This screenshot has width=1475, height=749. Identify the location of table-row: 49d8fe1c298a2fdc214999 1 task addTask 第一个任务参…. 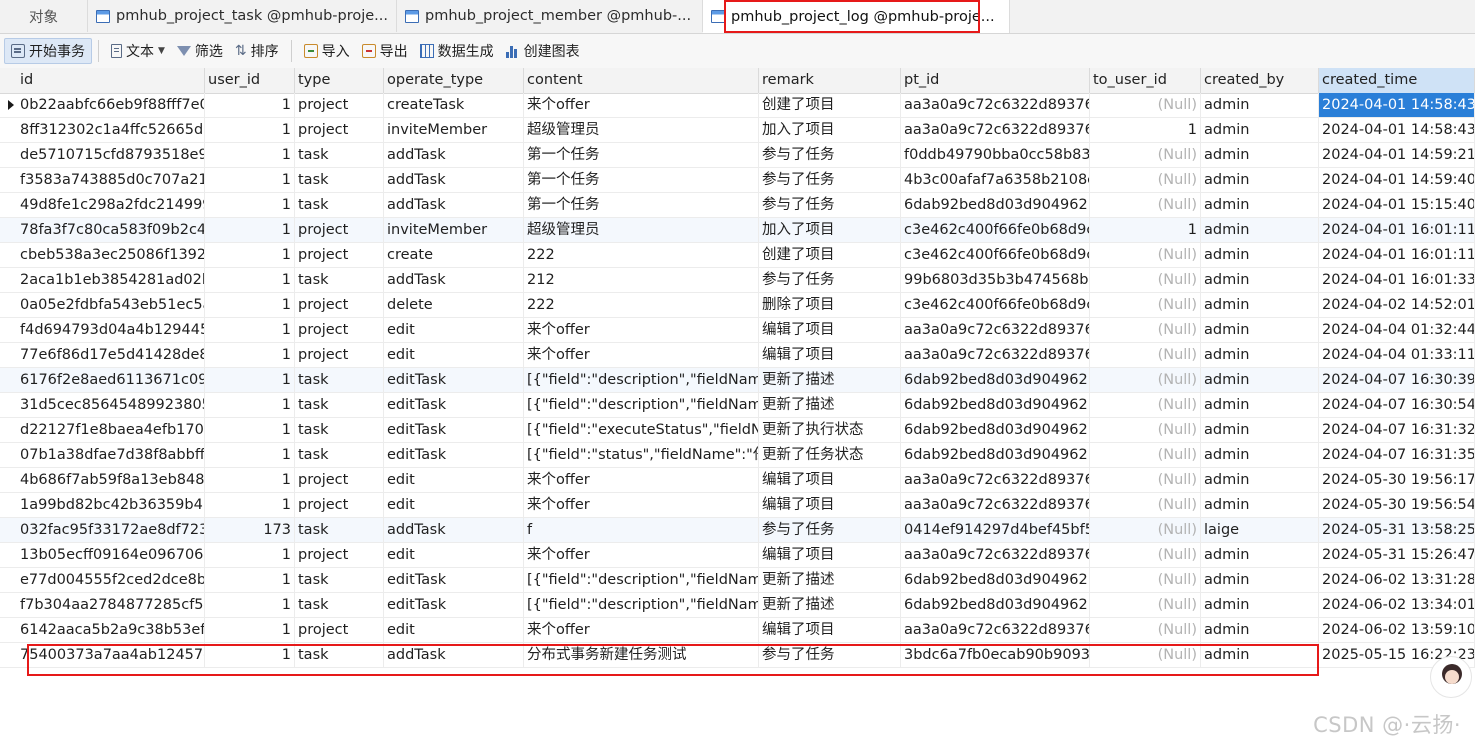
(737, 205).